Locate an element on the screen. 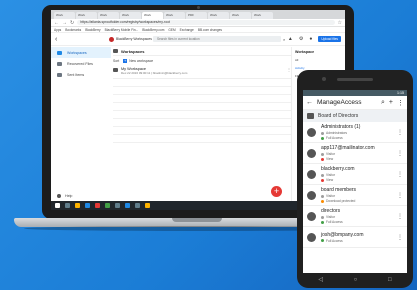 The width and height of the screenshot is (417, 290). bookmark-item: GEM is located at coordinates (171, 29).